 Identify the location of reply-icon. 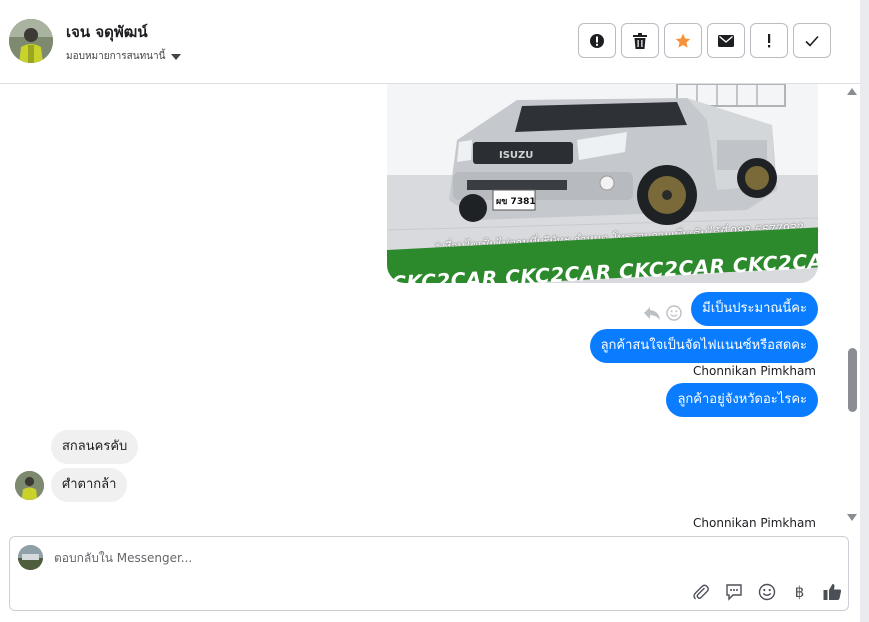
(652, 315).